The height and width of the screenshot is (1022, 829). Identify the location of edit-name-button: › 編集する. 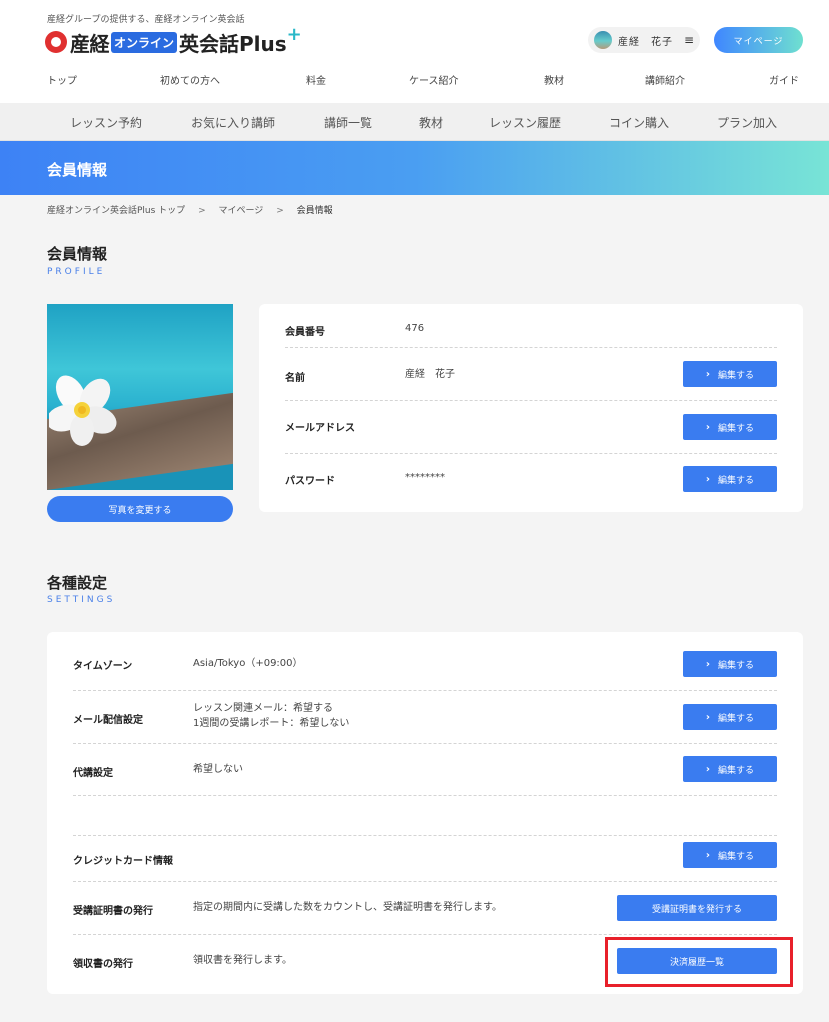
(730, 374).